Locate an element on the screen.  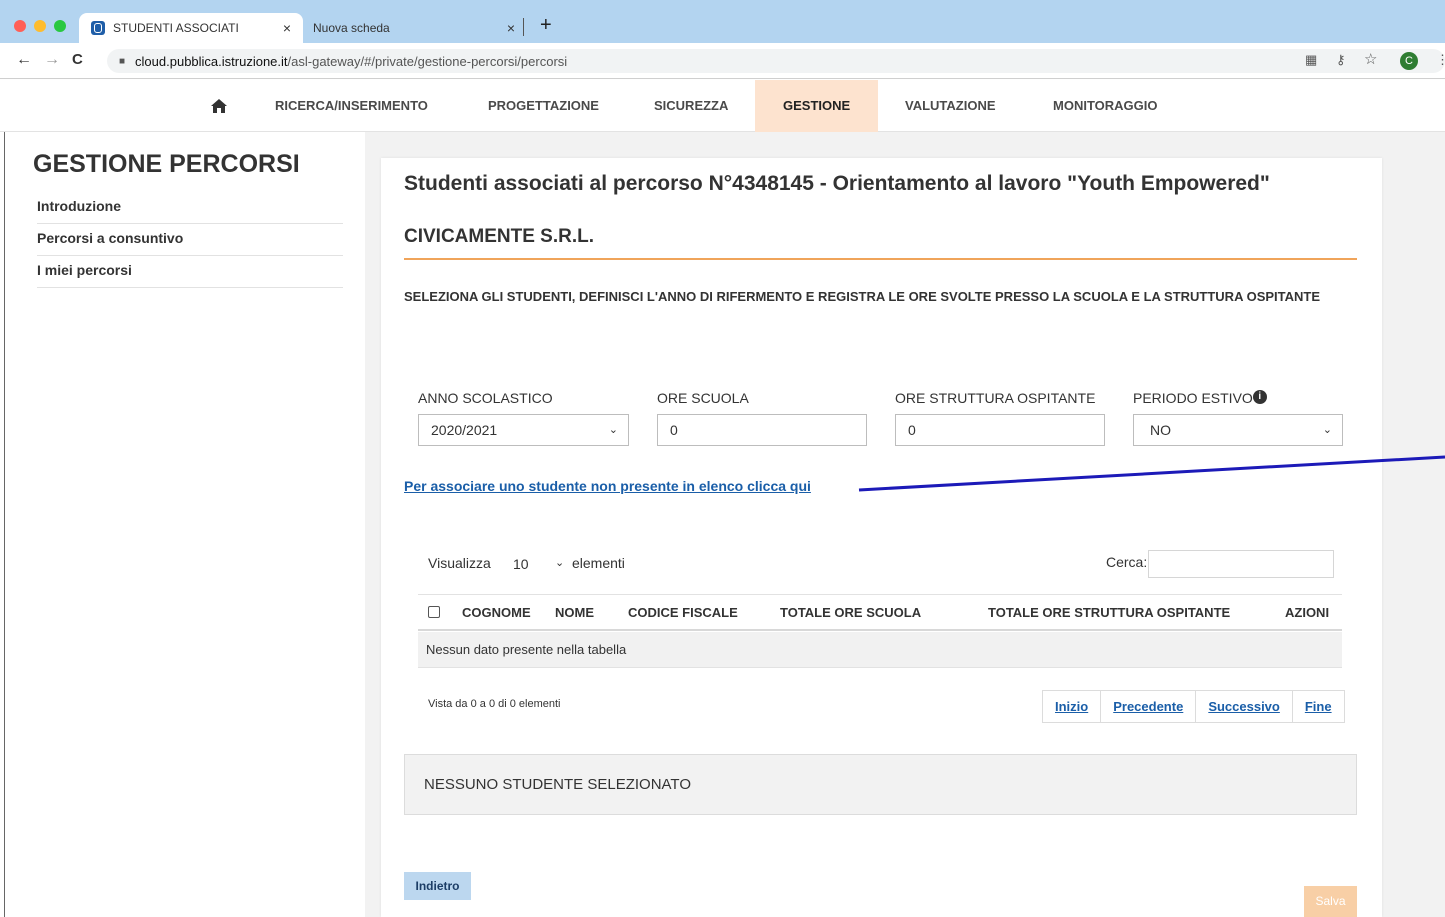
browser-tab-bar: STUDENTI ASSOCIATI × Nuova scheda × + is located at coordinates (722, 21).